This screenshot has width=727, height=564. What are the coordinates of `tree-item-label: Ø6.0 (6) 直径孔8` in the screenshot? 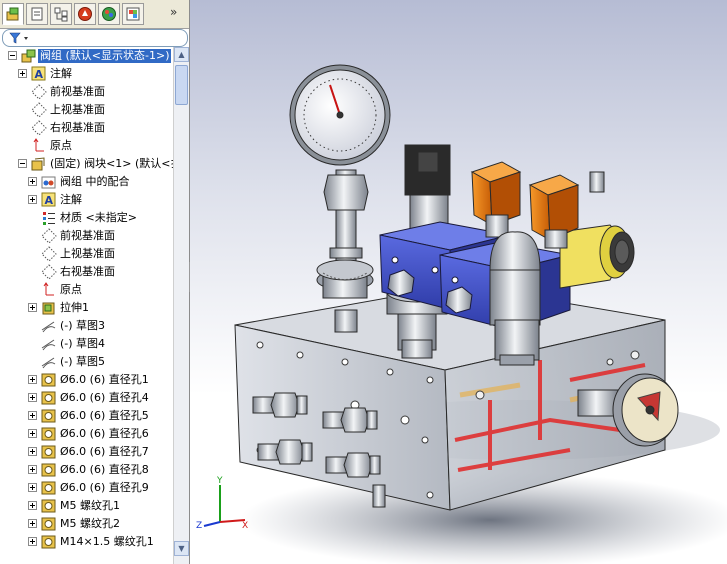 It's located at (104, 469).